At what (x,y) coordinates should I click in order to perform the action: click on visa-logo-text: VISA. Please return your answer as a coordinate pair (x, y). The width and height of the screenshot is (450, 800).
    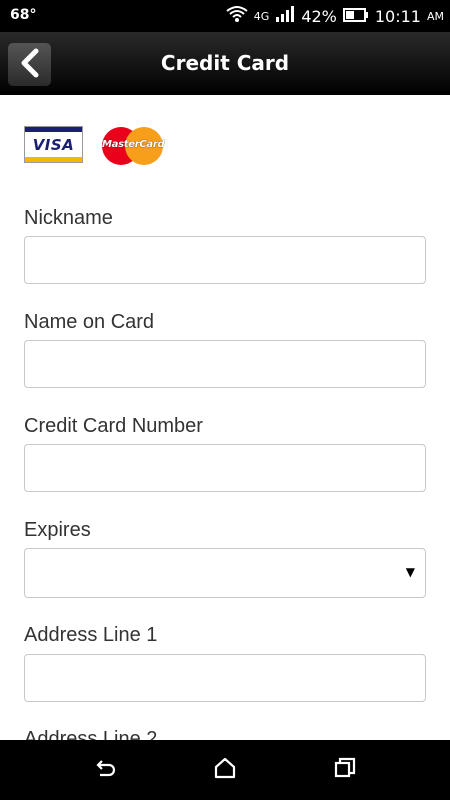
    Looking at the image, I should click on (53, 144).